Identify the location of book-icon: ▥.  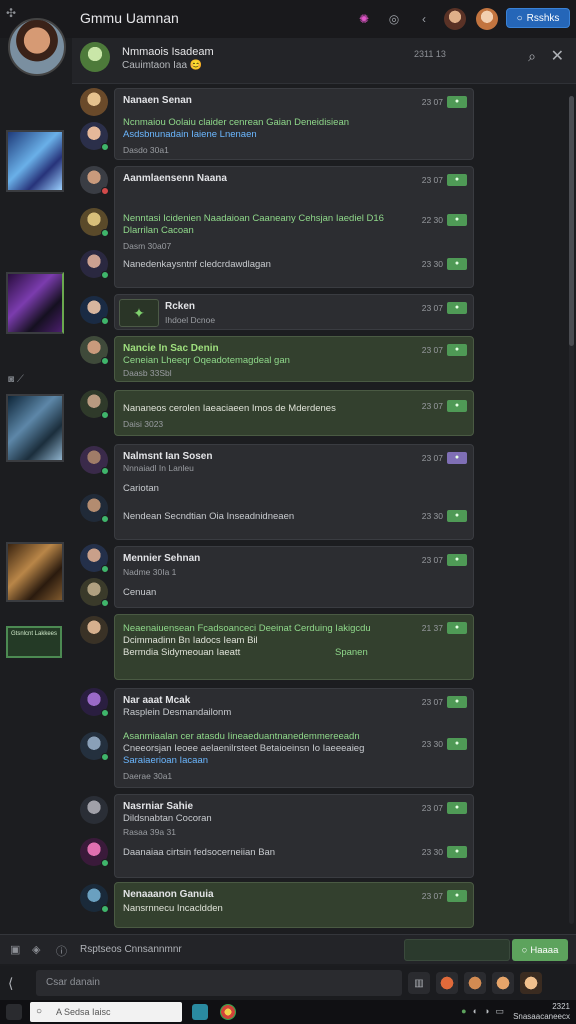
(419, 983).